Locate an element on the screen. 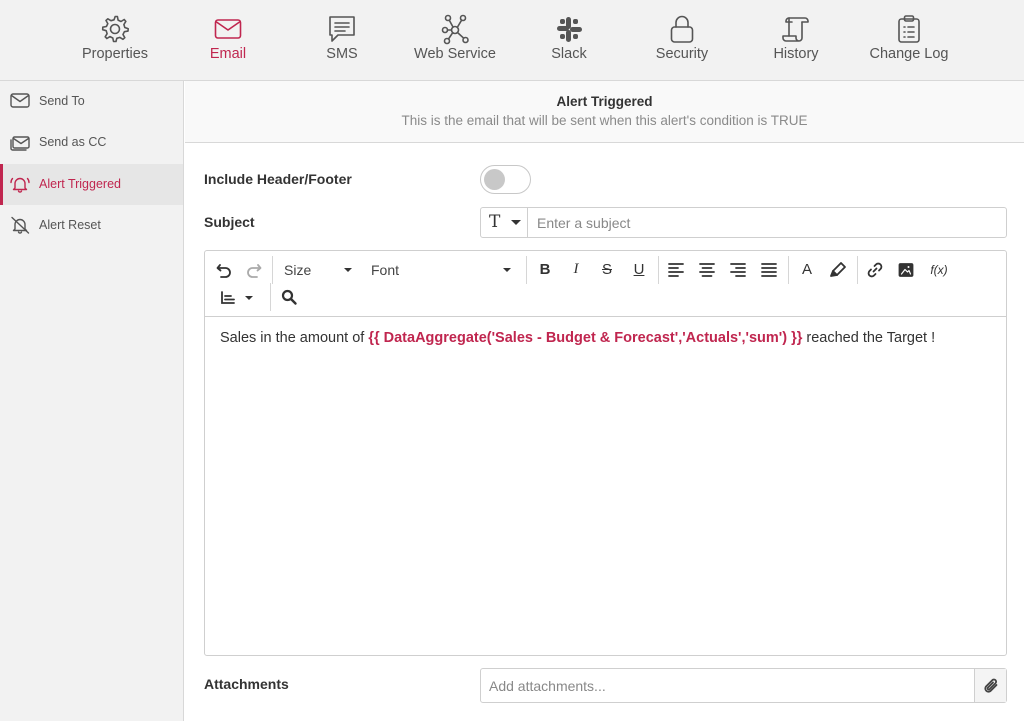 This screenshot has width=1024, height=721. line-height-icon is located at coordinates (228, 297).